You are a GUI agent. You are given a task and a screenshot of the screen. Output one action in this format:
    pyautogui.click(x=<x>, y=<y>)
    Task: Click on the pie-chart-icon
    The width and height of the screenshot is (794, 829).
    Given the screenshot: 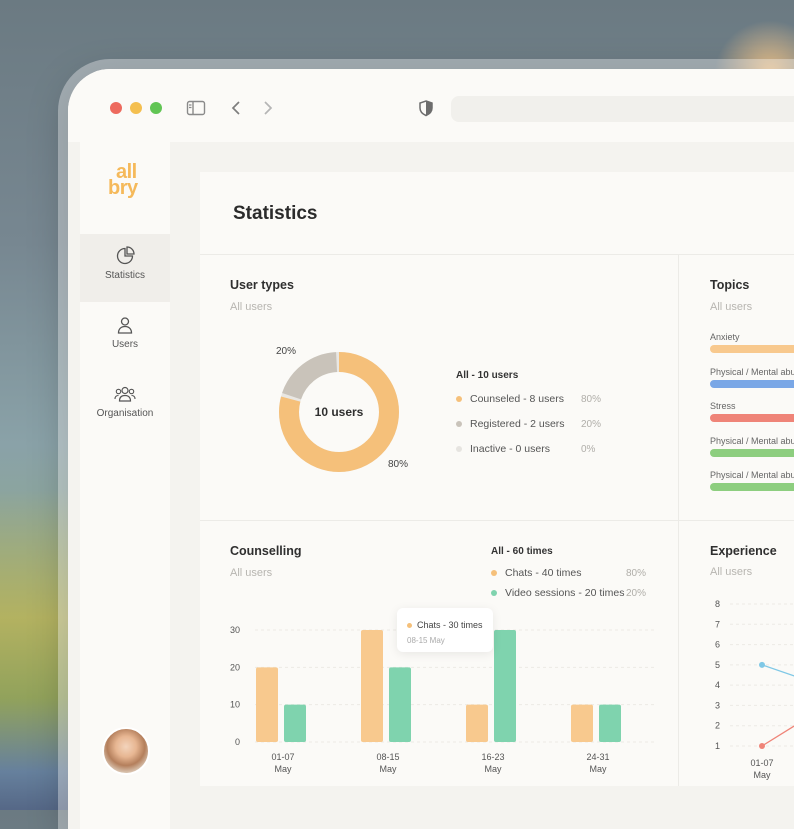 What is the action you would take?
    pyautogui.click(x=125, y=255)
    